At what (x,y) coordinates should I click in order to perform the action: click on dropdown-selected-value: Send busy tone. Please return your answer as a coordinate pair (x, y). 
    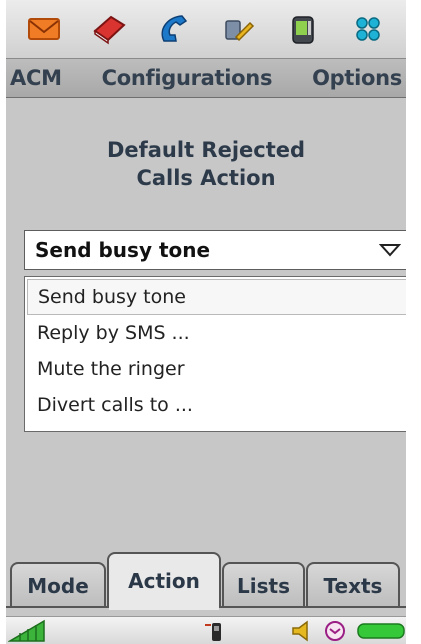
    Looking at the image, I should click on (123, 250).